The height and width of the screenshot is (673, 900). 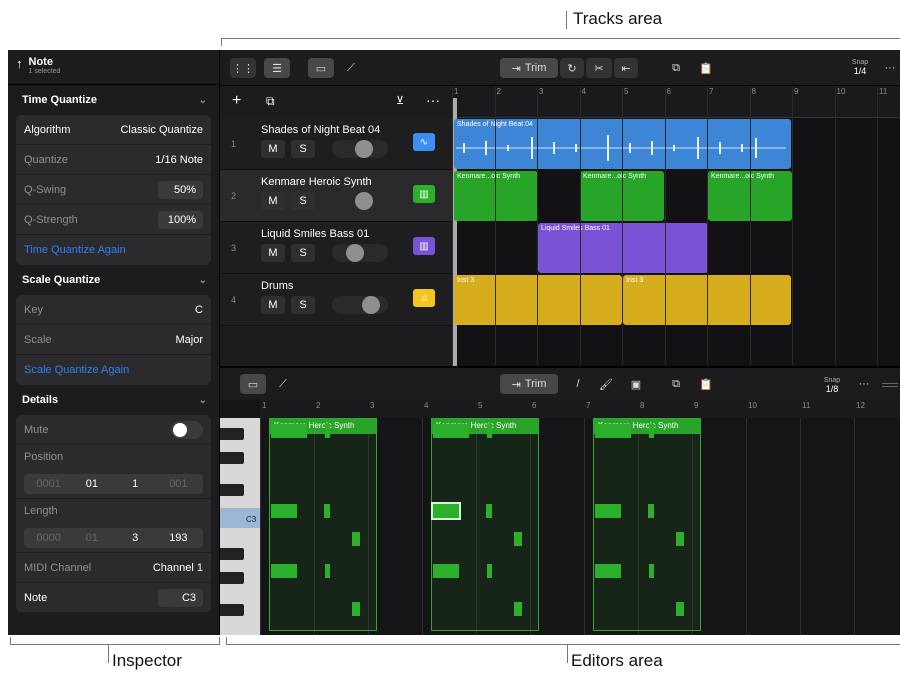 I want to click on editor-more-button: ···, so click(x=864, y=384).